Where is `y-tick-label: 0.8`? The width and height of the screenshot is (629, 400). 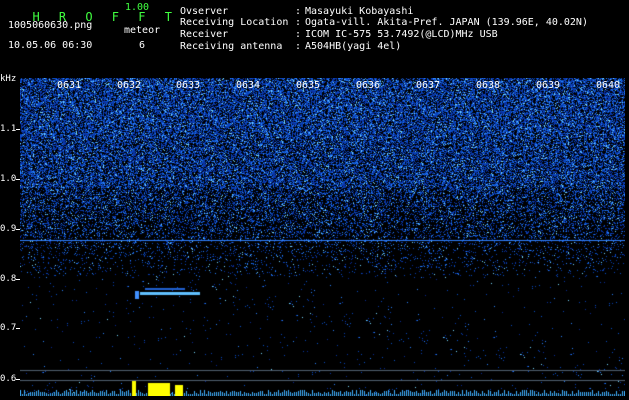
y-tick-label: 0.8 is located at coordinates (8, 279).